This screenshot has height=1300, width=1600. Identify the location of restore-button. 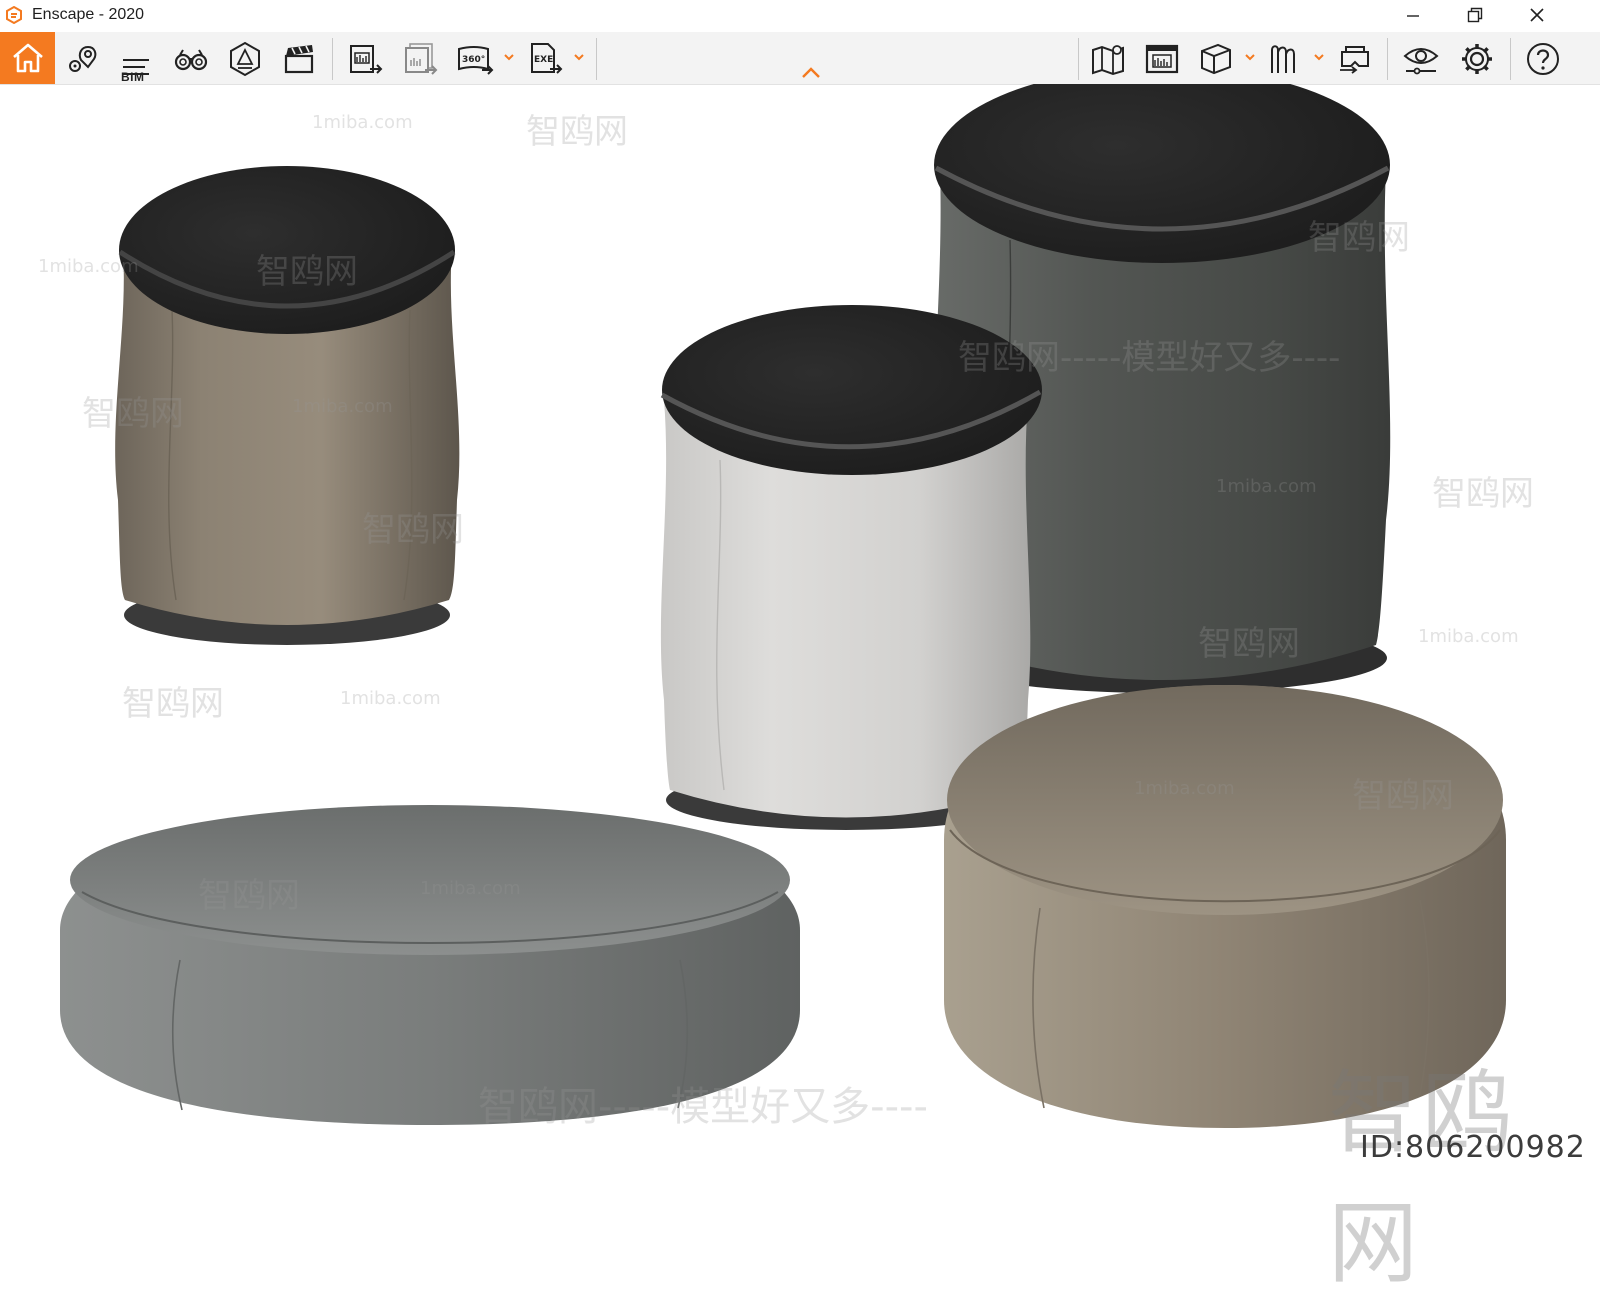
(1475, 15).